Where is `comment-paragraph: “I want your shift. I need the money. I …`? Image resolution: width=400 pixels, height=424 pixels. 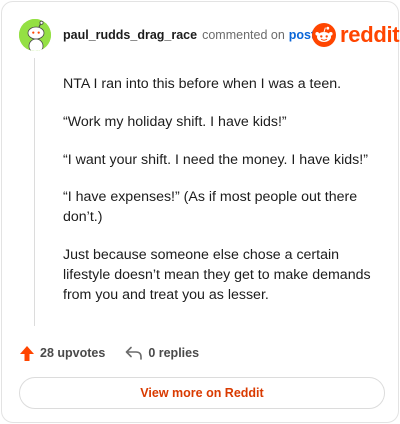 comment-paragraph: “I want your shift. I need the money. I … is located at coordinates (215, 159).